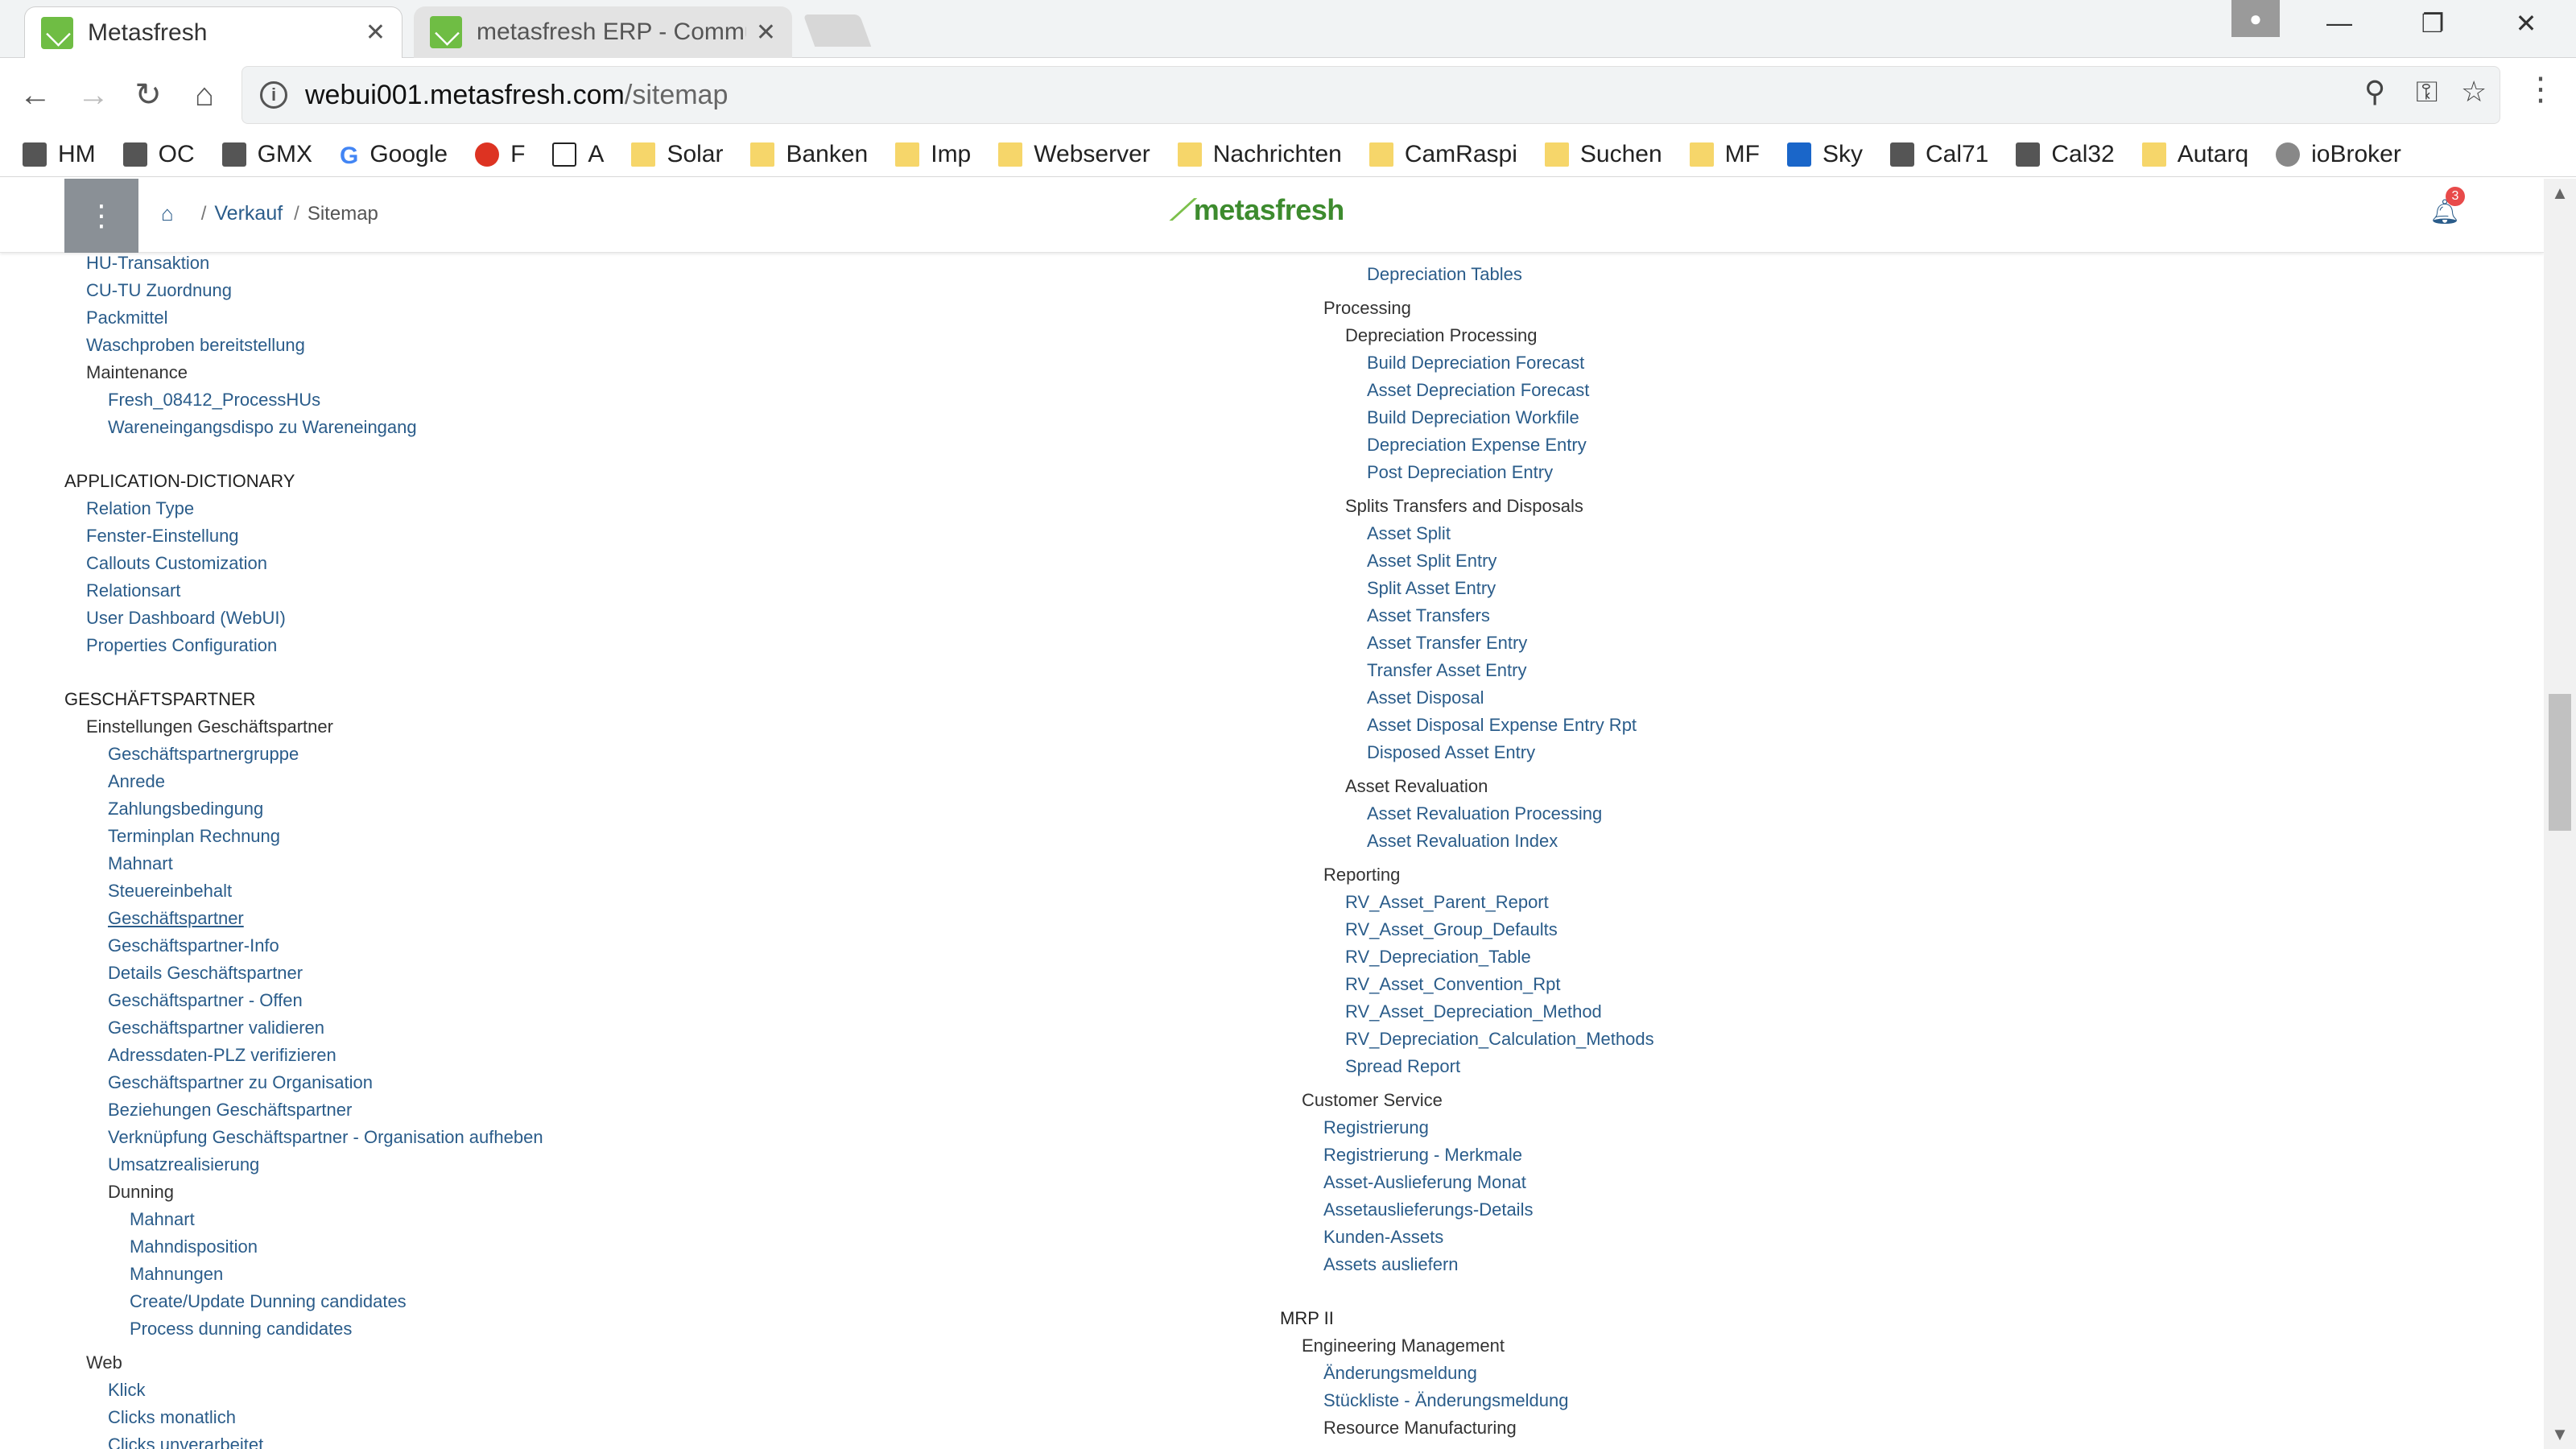 The width and height of the screenshot is (2576, 1449). Describe the element at coordinates (268, 1301) in the screenshot. I see `sitemap-link-create-update-dunning-candidates: Create/Update Dunning candidates` at that location.